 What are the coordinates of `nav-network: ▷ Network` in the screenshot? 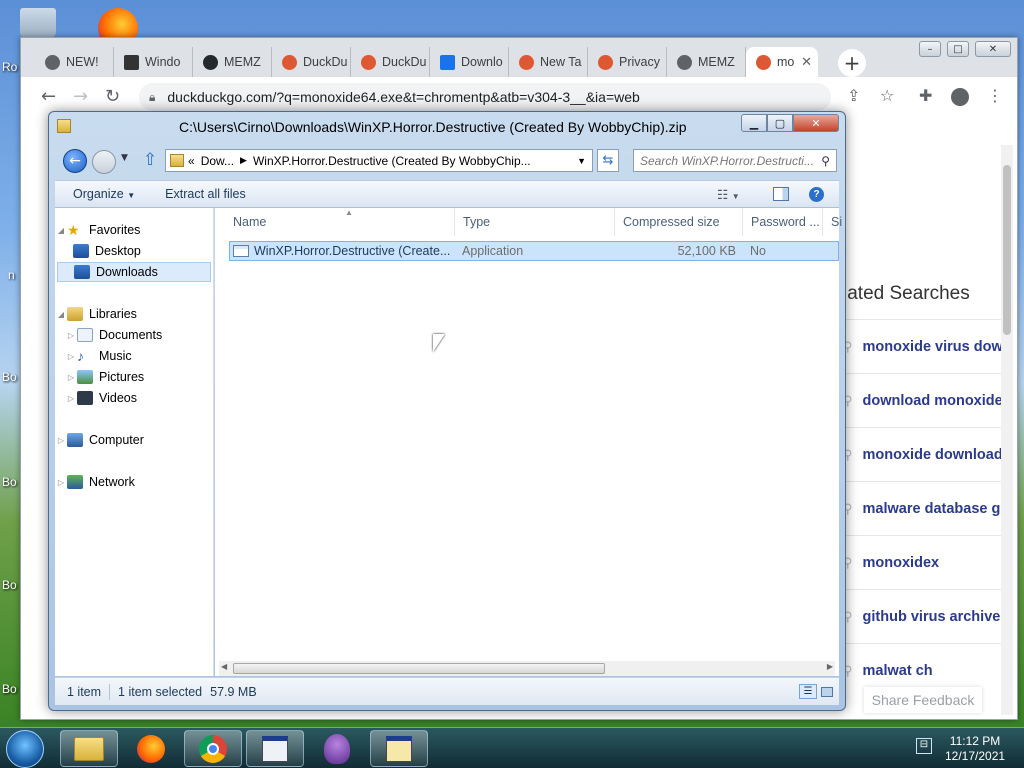 It's located at (95, 482).